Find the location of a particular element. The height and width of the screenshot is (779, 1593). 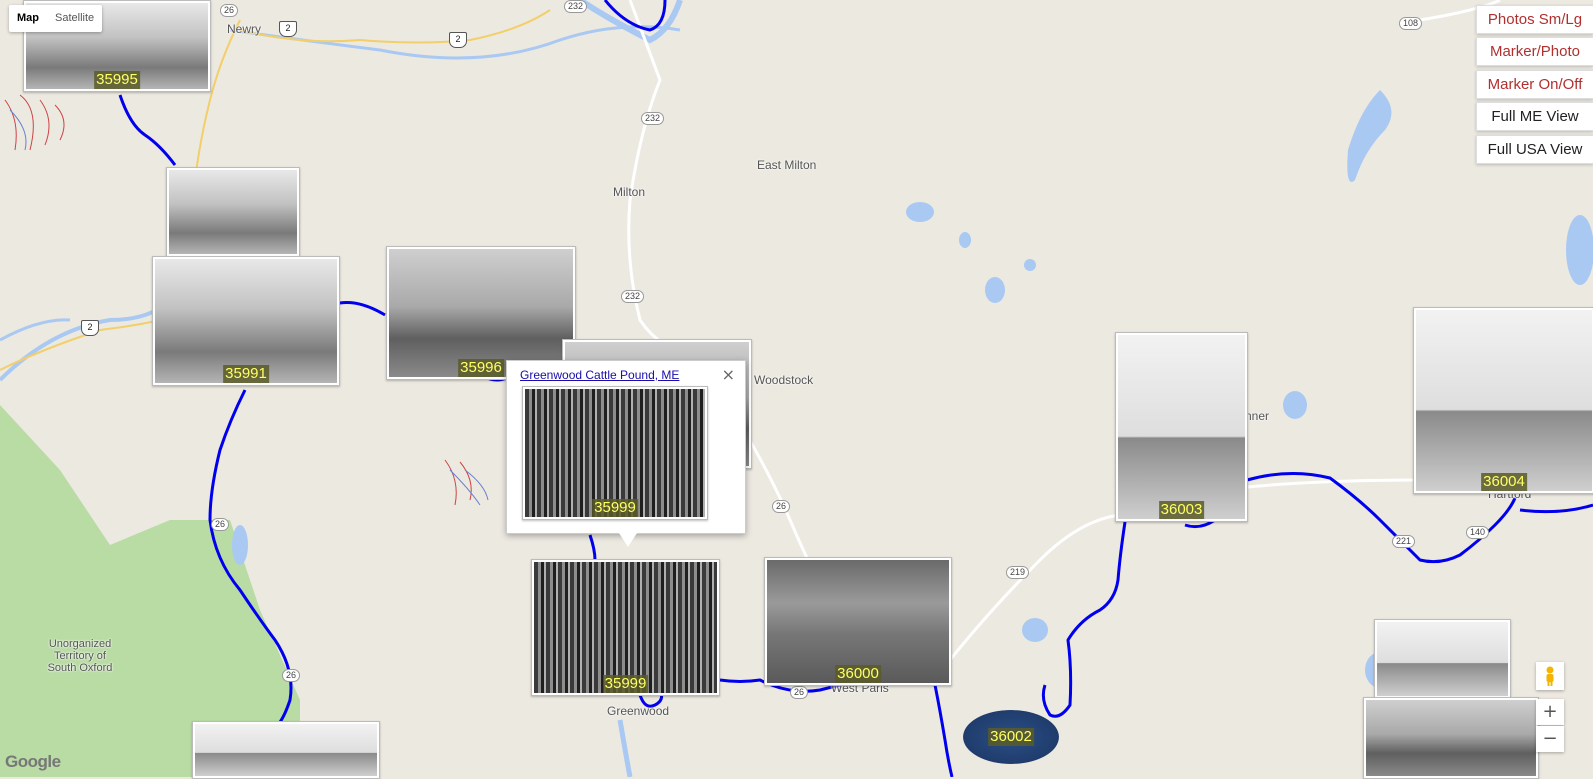

place-milton: Milton is located at coordinates (629, 192).